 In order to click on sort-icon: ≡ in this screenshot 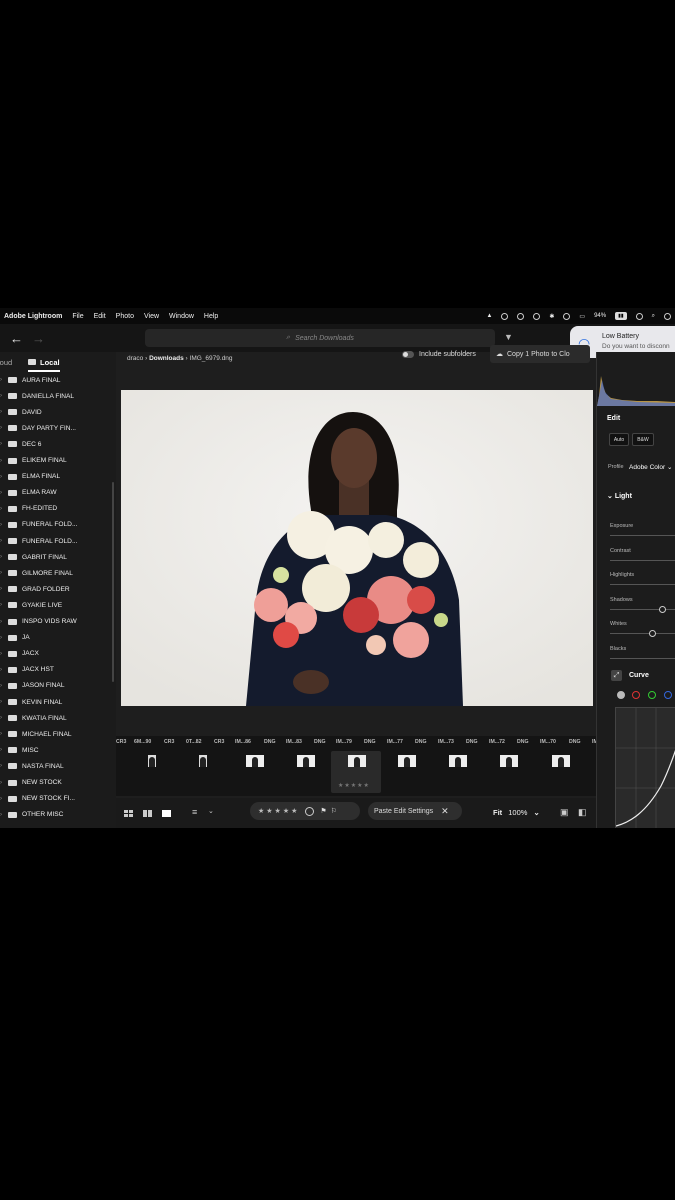, I will do `click(194, 812)`.